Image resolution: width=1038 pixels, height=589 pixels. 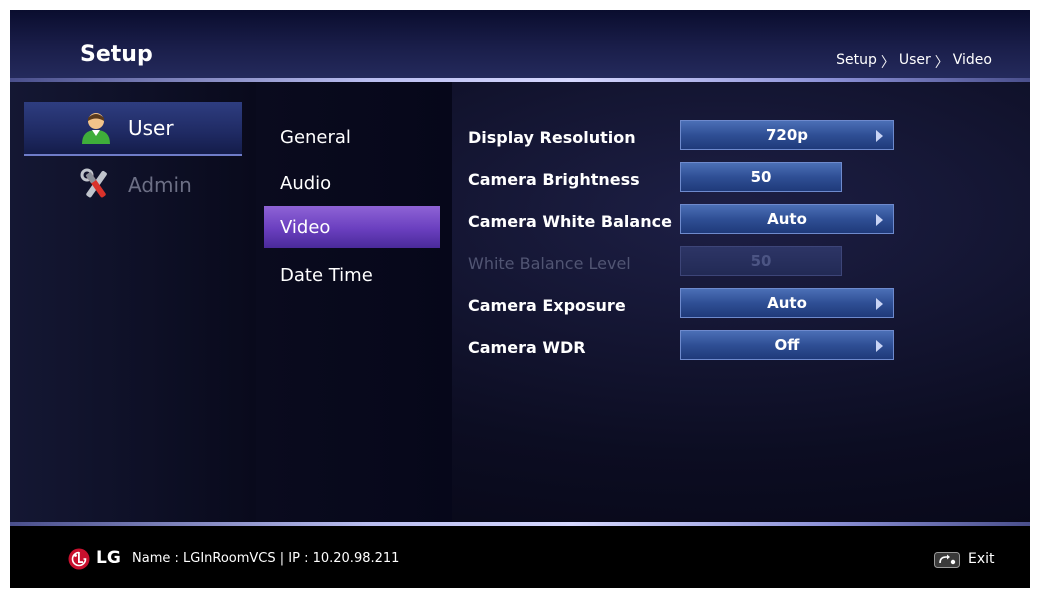 What do you see at coordinates (352, 183) in the screenshot?
I see `submenu-item-audio: Audio` at bounding box center [352, 183].